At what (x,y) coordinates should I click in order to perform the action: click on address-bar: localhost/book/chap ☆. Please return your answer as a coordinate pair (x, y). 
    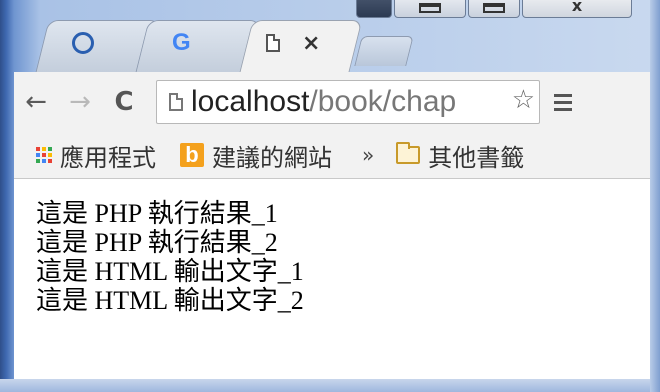
    Looking at the image, I should click on (348, 102).